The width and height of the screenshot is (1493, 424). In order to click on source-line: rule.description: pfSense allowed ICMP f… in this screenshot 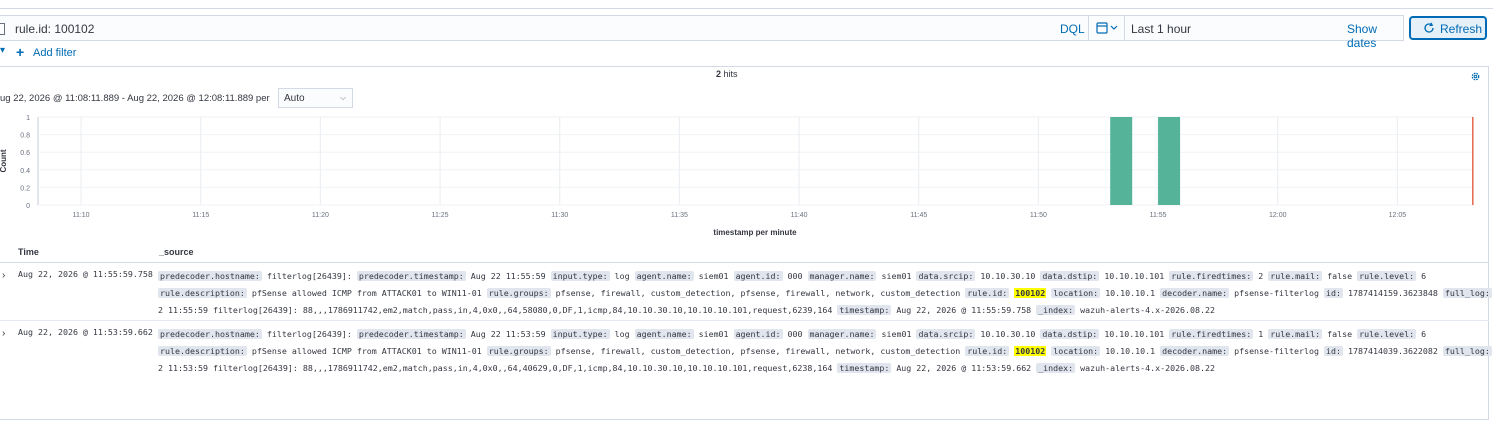, I will do `click(825, 293)`.